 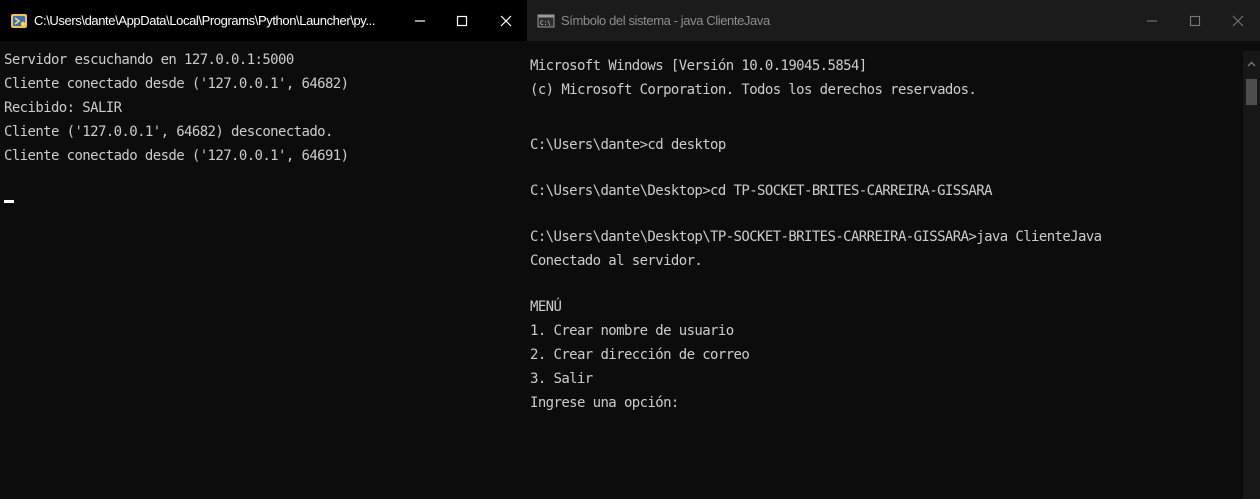 What do you see at coordinates (63, 108) in the screenshot?
I see `console-line: Recibido: SALIR` at bounding box center [63, 108].